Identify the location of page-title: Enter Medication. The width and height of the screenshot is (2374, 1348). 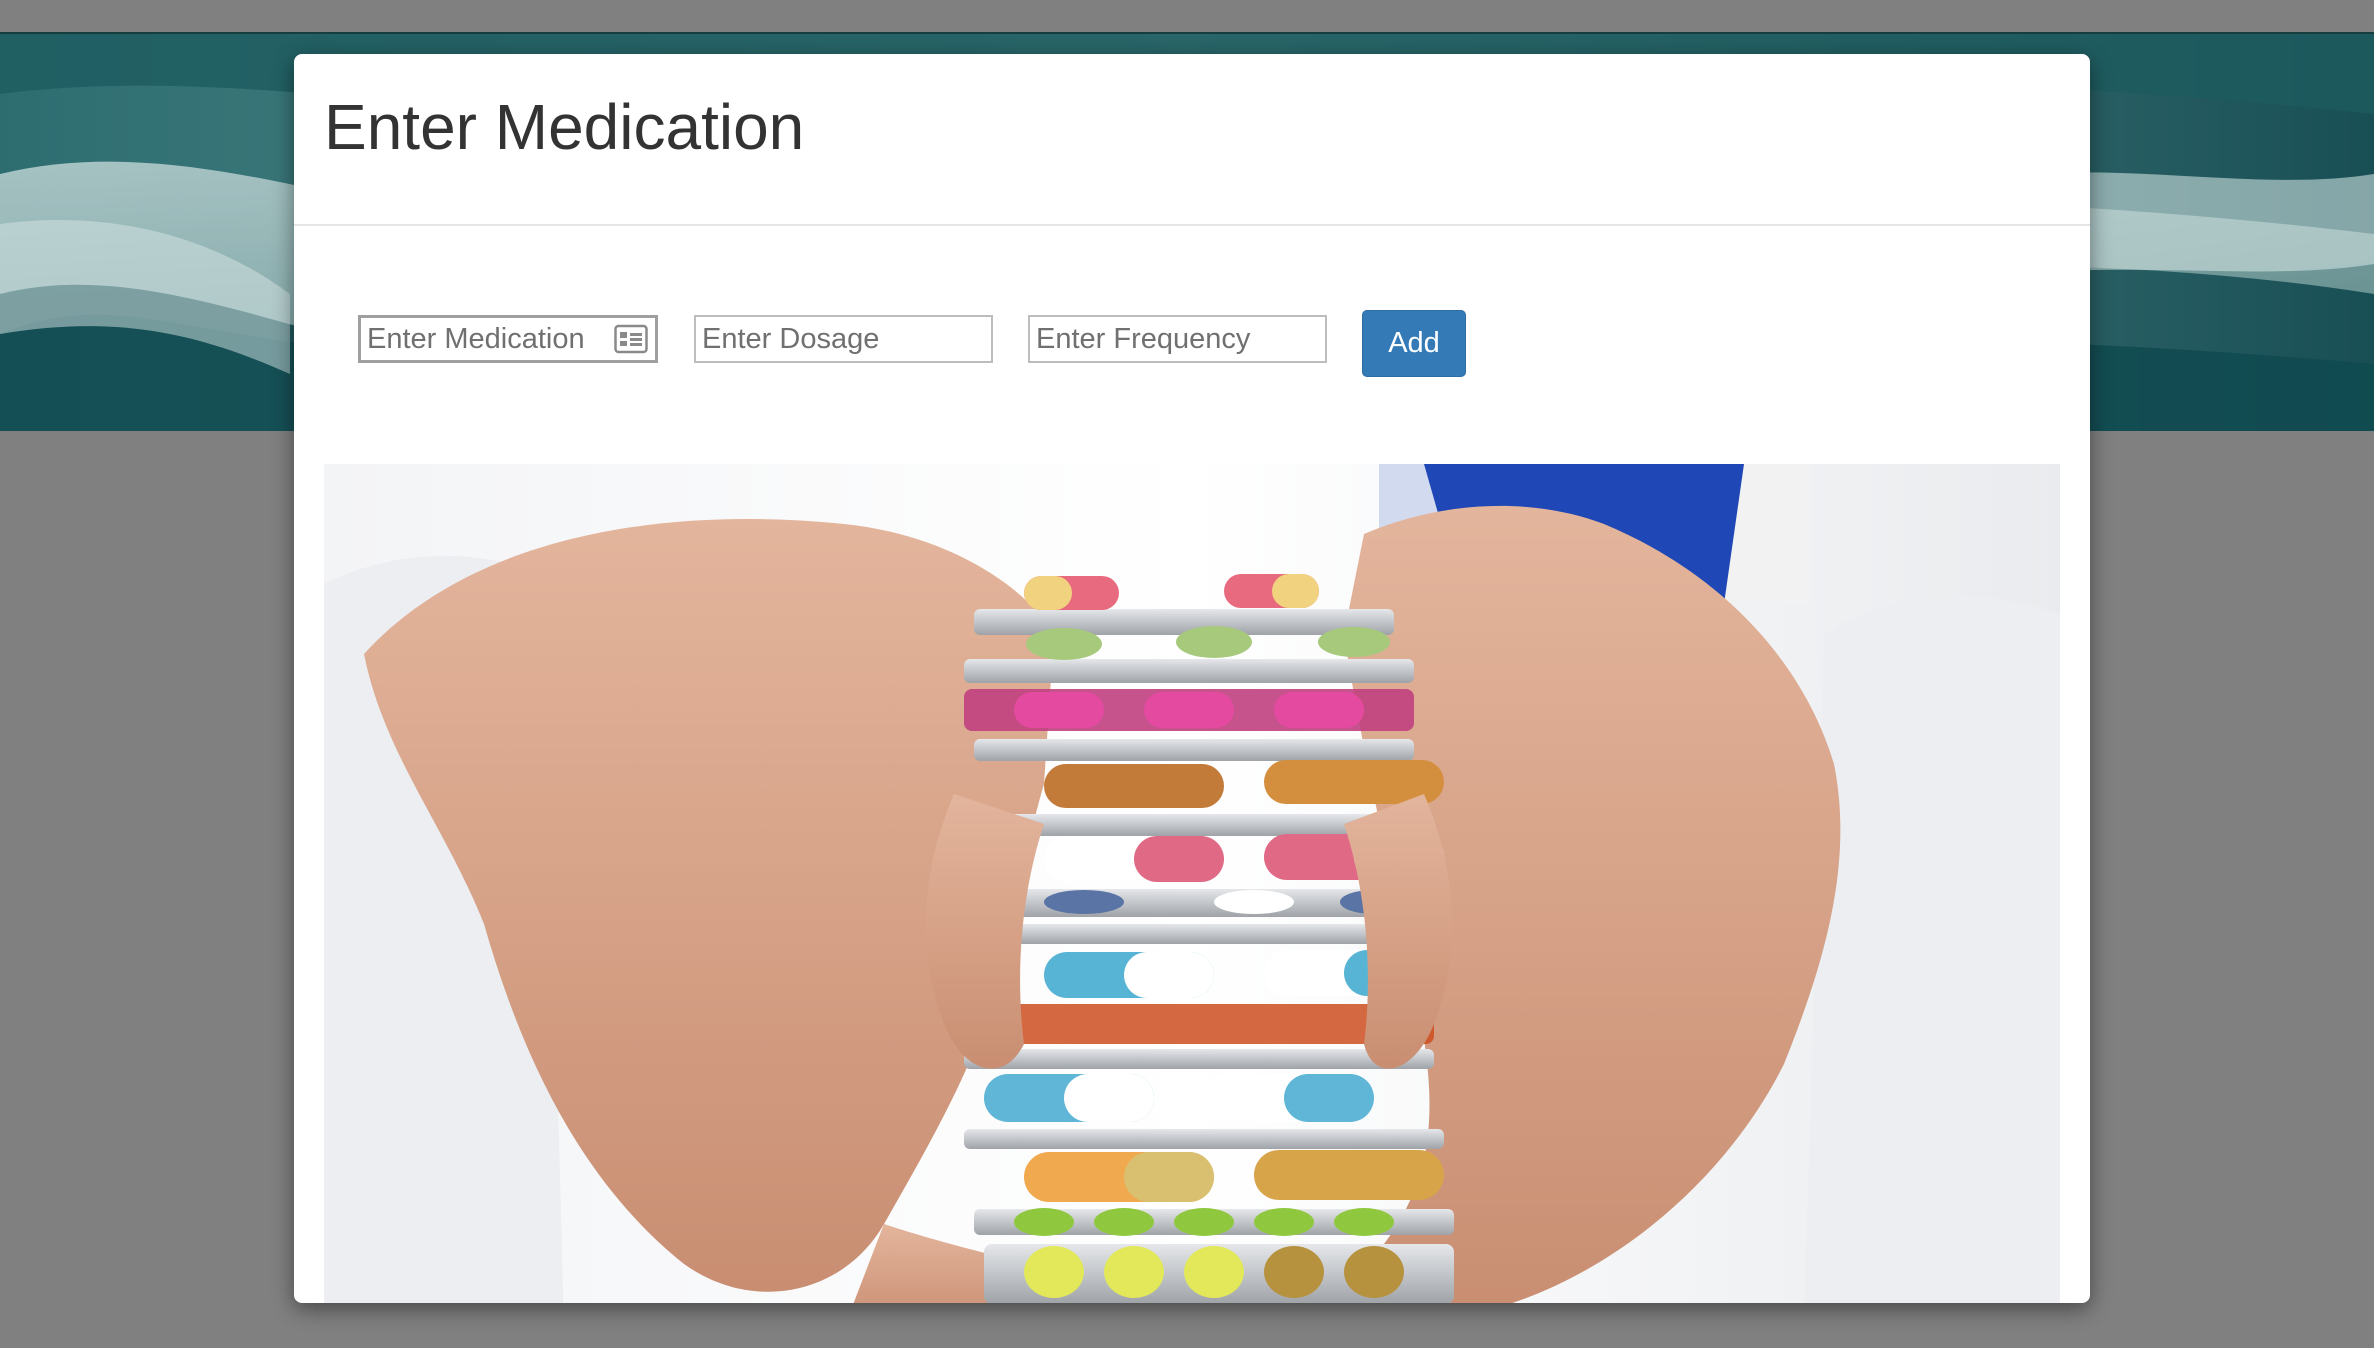
(564, 127).